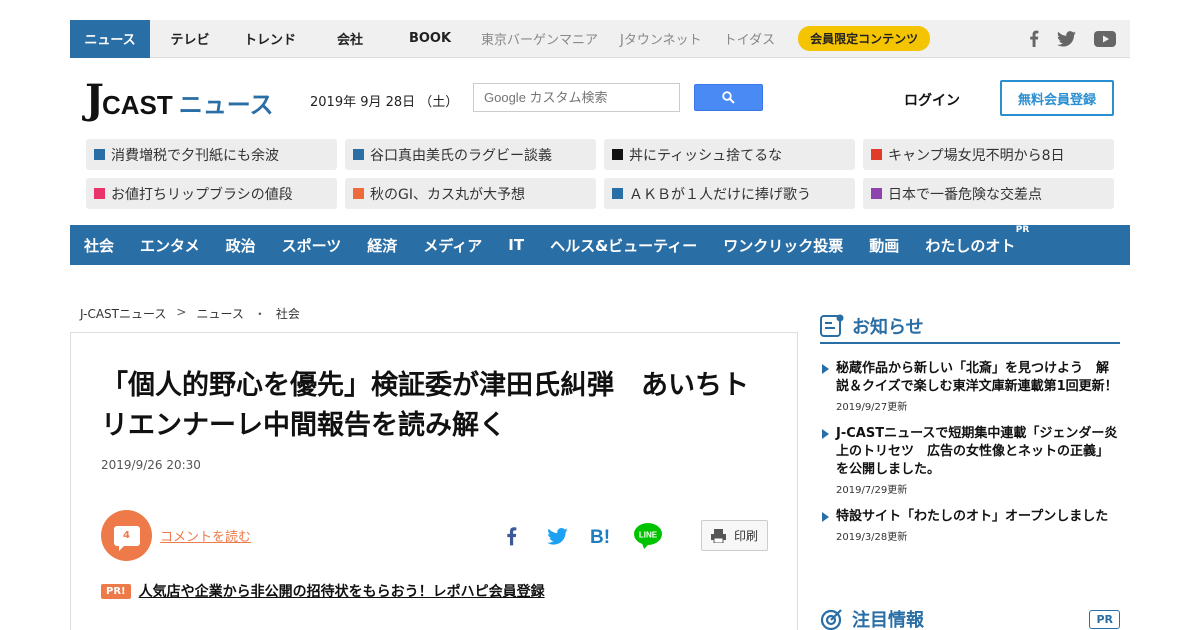  I want to click on comment-icon: 4, so click(126, 538).